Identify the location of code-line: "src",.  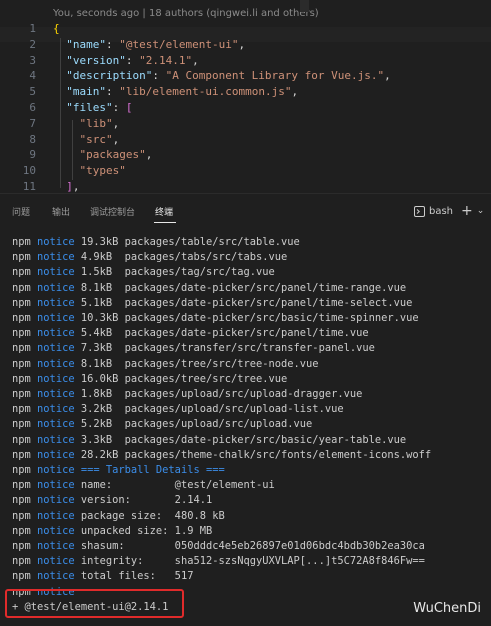
(86, 139).